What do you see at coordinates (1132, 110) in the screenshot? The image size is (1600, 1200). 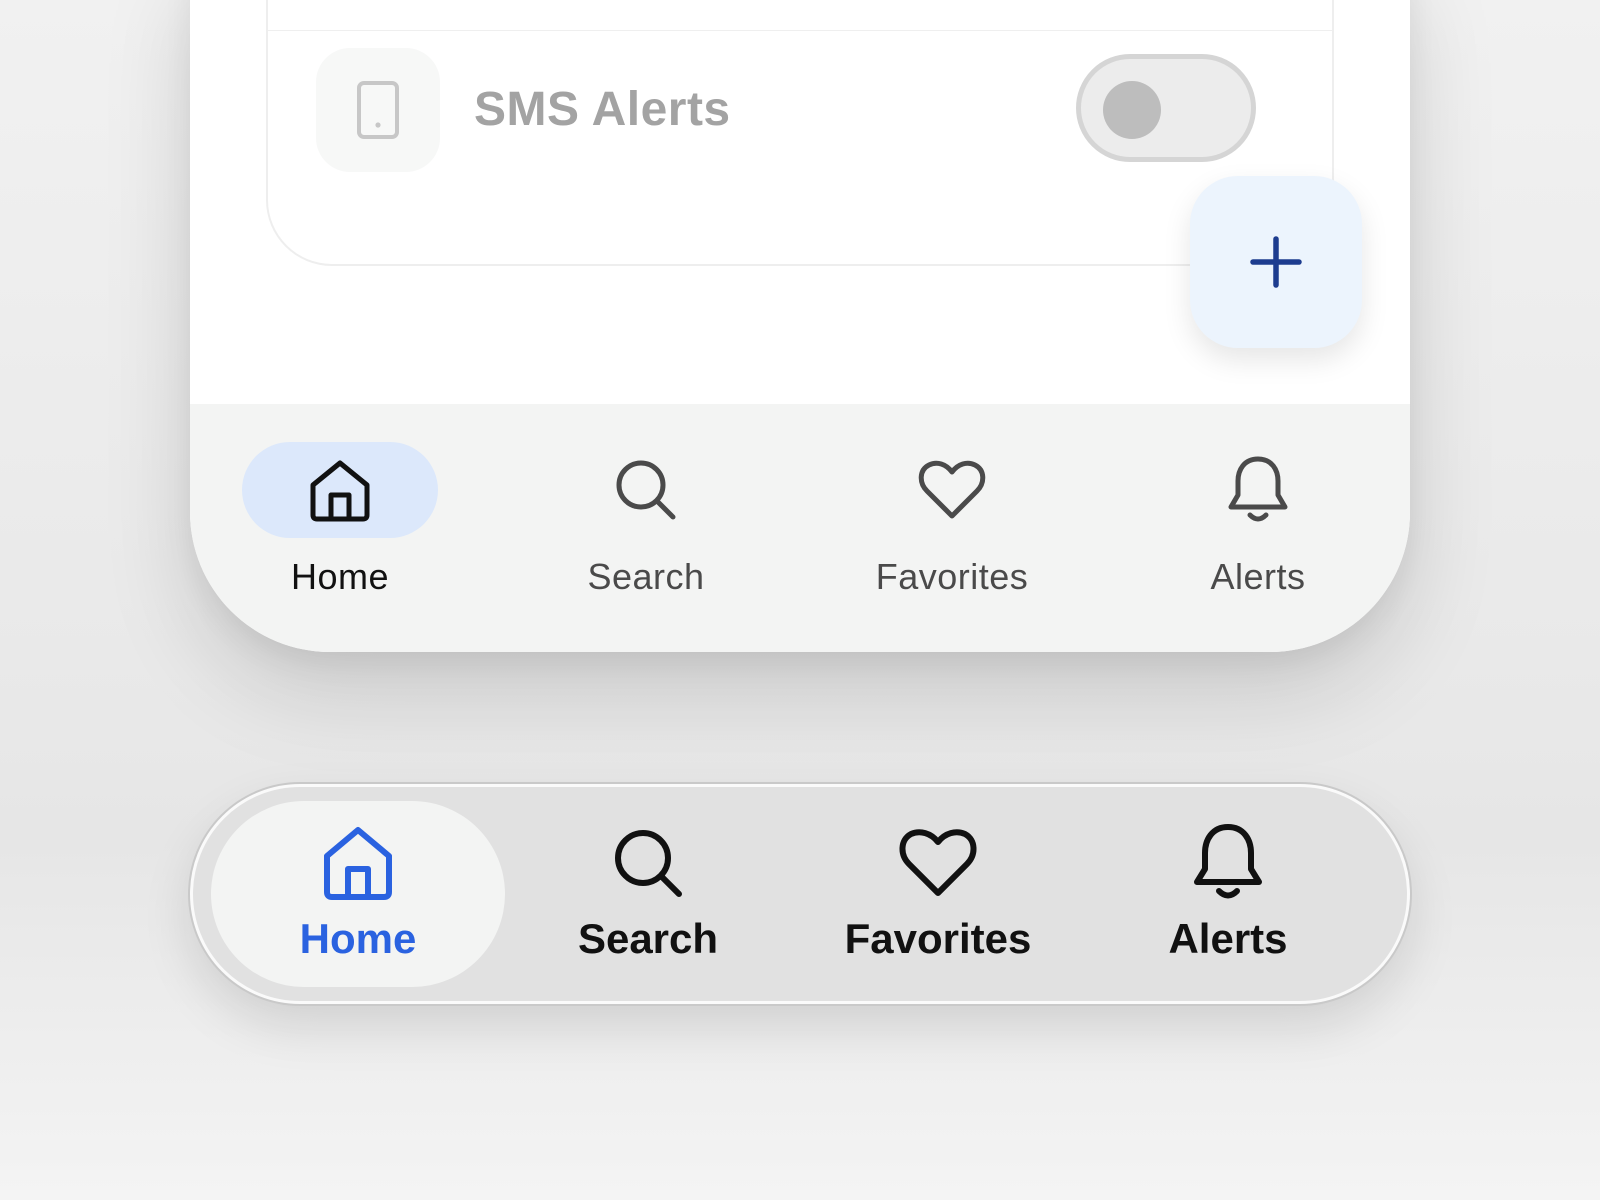 I see `toggle-knob` at bounding box center [1132, 110].